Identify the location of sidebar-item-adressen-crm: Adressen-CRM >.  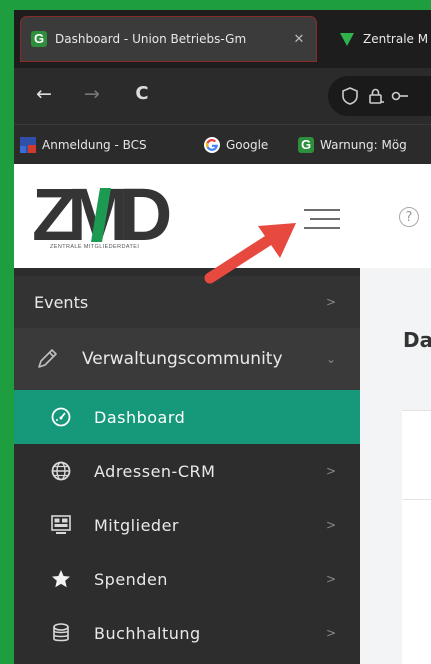
(187, 471).